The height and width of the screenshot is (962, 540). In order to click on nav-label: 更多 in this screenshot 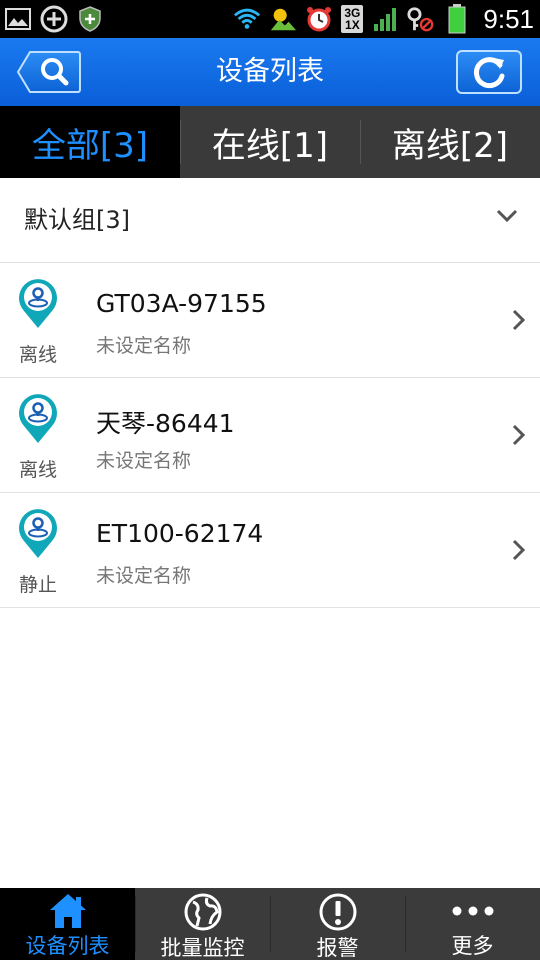, I will do `click(472, 946)`.